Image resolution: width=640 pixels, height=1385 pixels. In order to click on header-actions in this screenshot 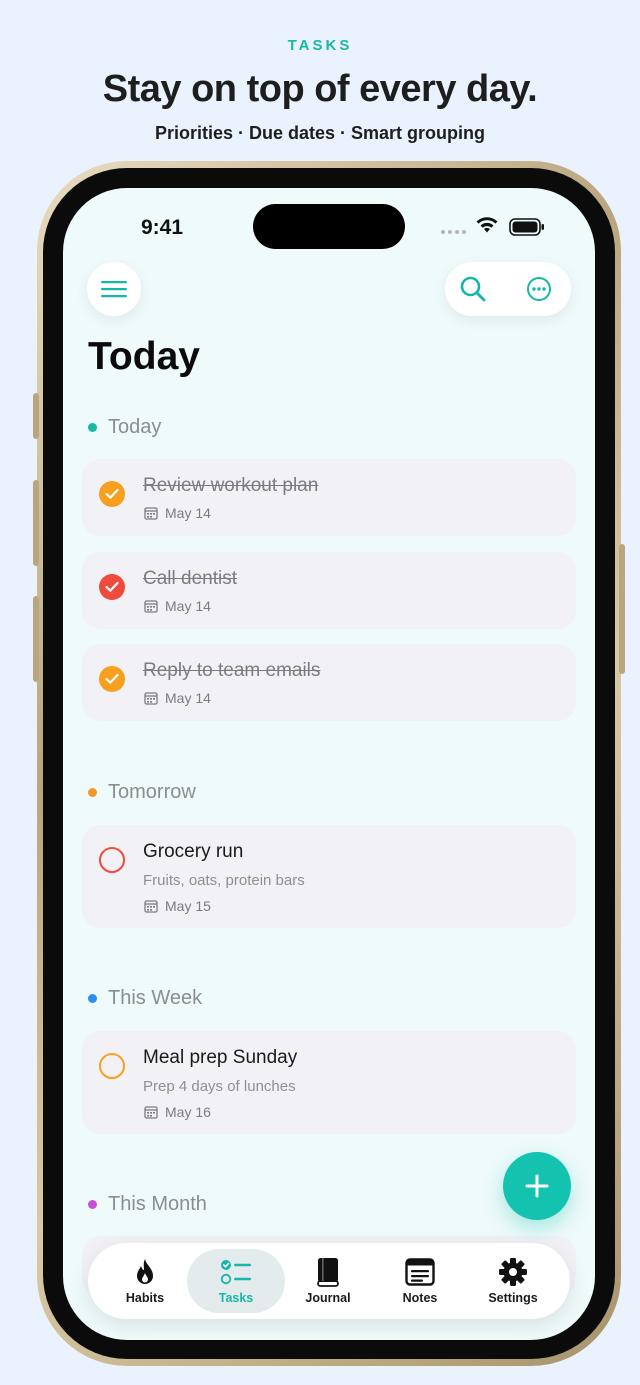, I will do `click(508, 289)`.